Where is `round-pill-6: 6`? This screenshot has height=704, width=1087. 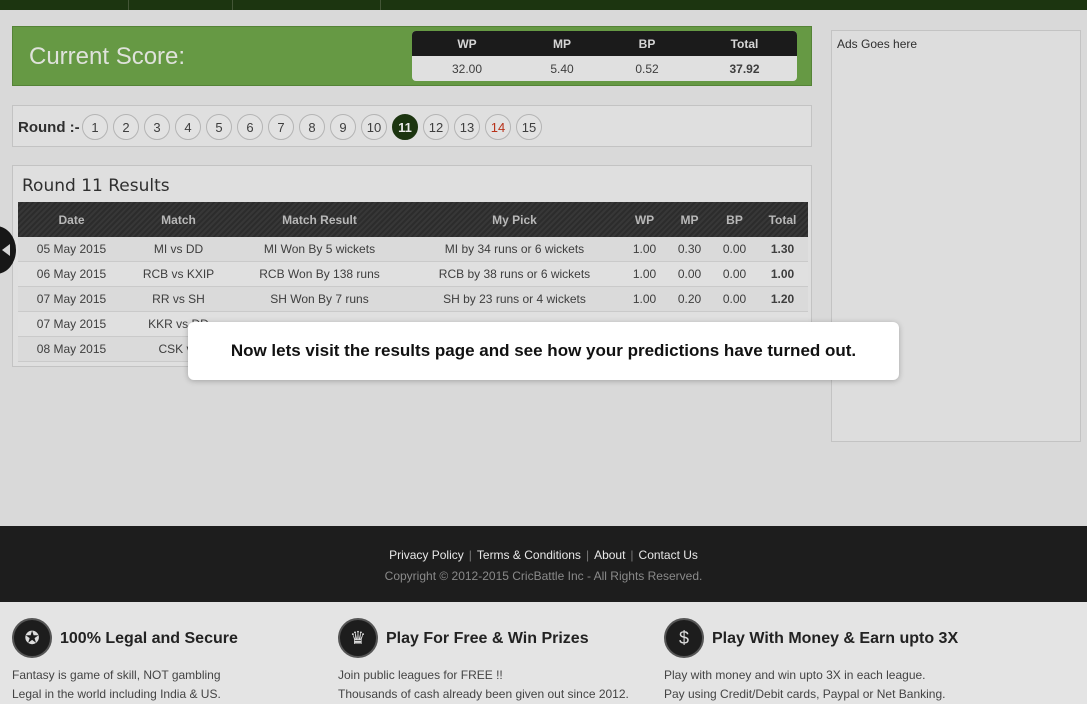 round-pill-6: 6 is located at coordinates (250, 127).